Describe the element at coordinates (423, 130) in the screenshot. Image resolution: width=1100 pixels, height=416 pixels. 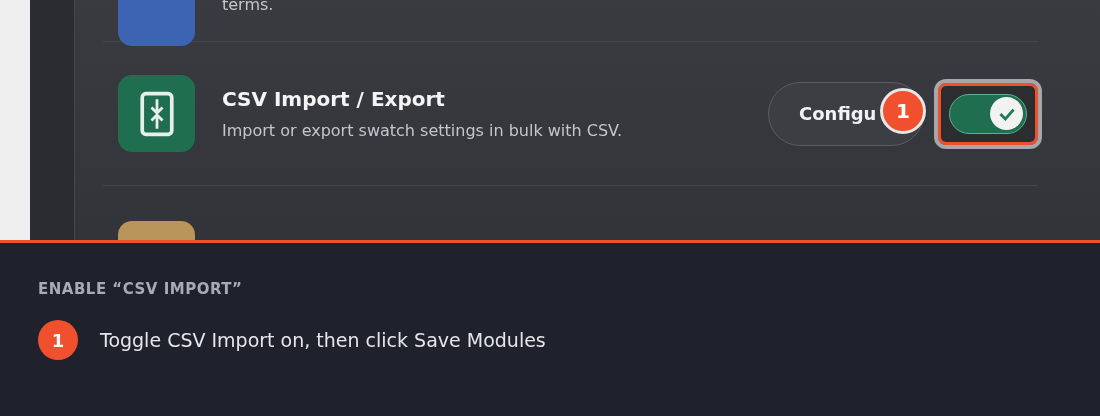
I see `module-description: Import or export swatch settings in bulk with CSV.` at that location.